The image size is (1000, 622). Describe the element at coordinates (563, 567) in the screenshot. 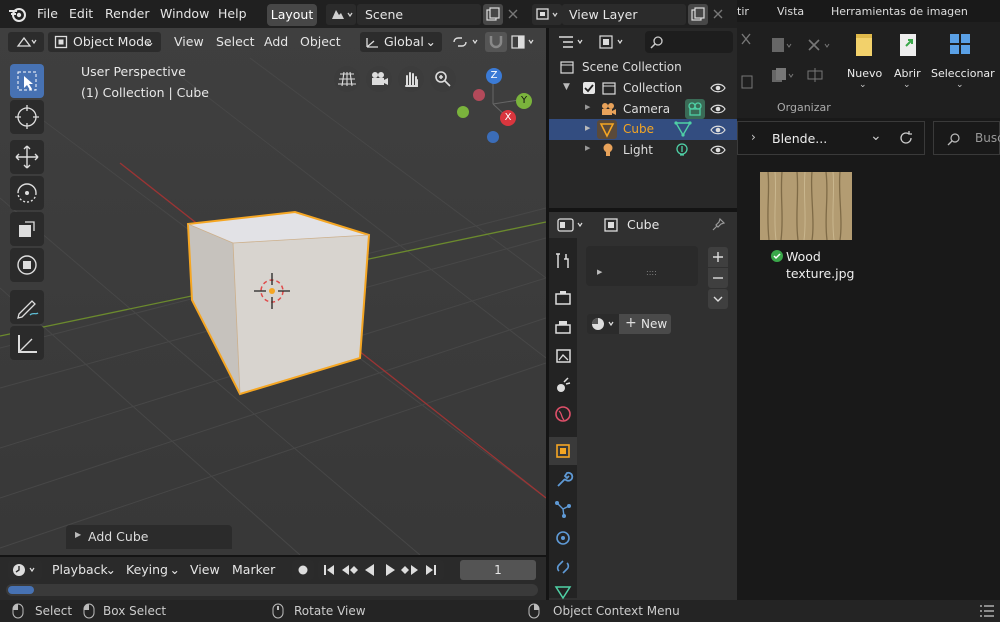

I see `tab-constraints` at that location.